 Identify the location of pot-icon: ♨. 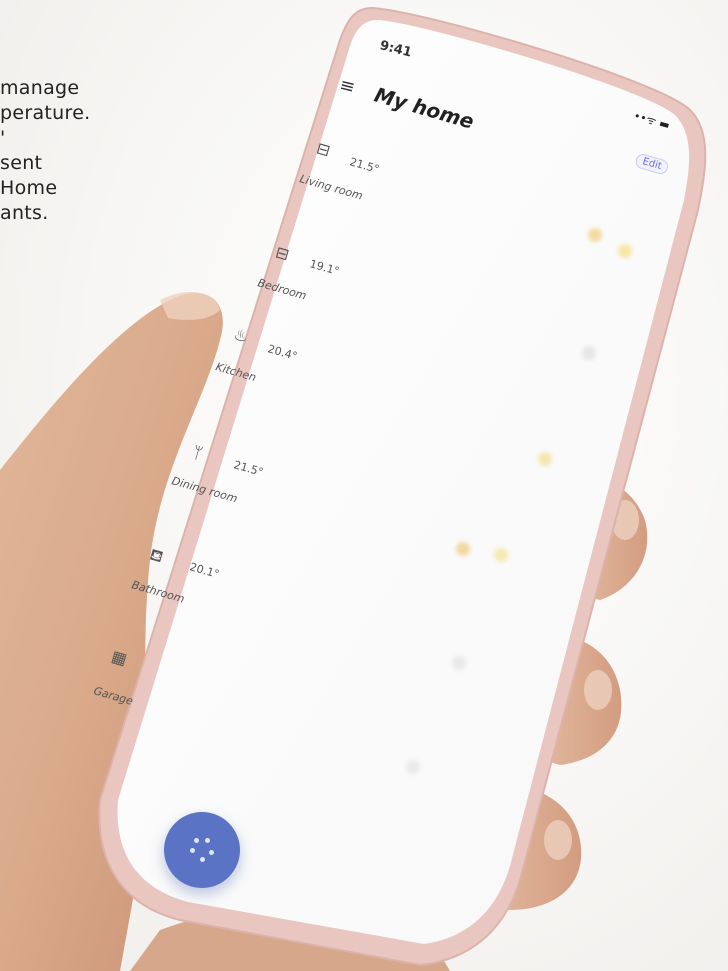
(241, 335).